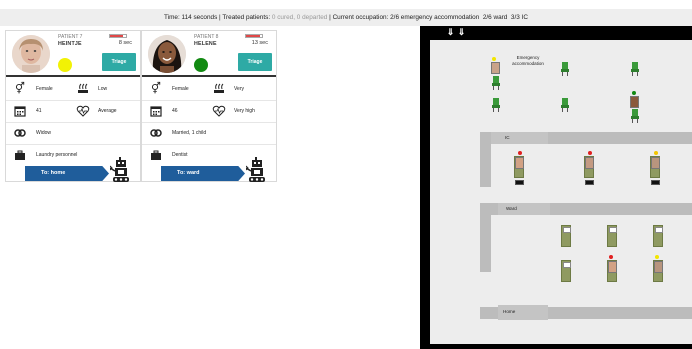 The width and height of the screenshot is (692, 349). What do you see at coordinates (67, 173) in the screenshot?
I see `destination-arrow: To: home` at bounding box center [67, 173].